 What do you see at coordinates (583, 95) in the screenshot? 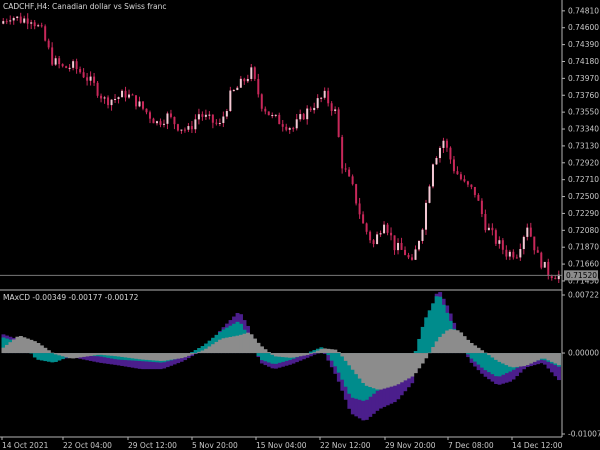
I see `price-tick-label: 0.73760` at bounding box center [583, 95].